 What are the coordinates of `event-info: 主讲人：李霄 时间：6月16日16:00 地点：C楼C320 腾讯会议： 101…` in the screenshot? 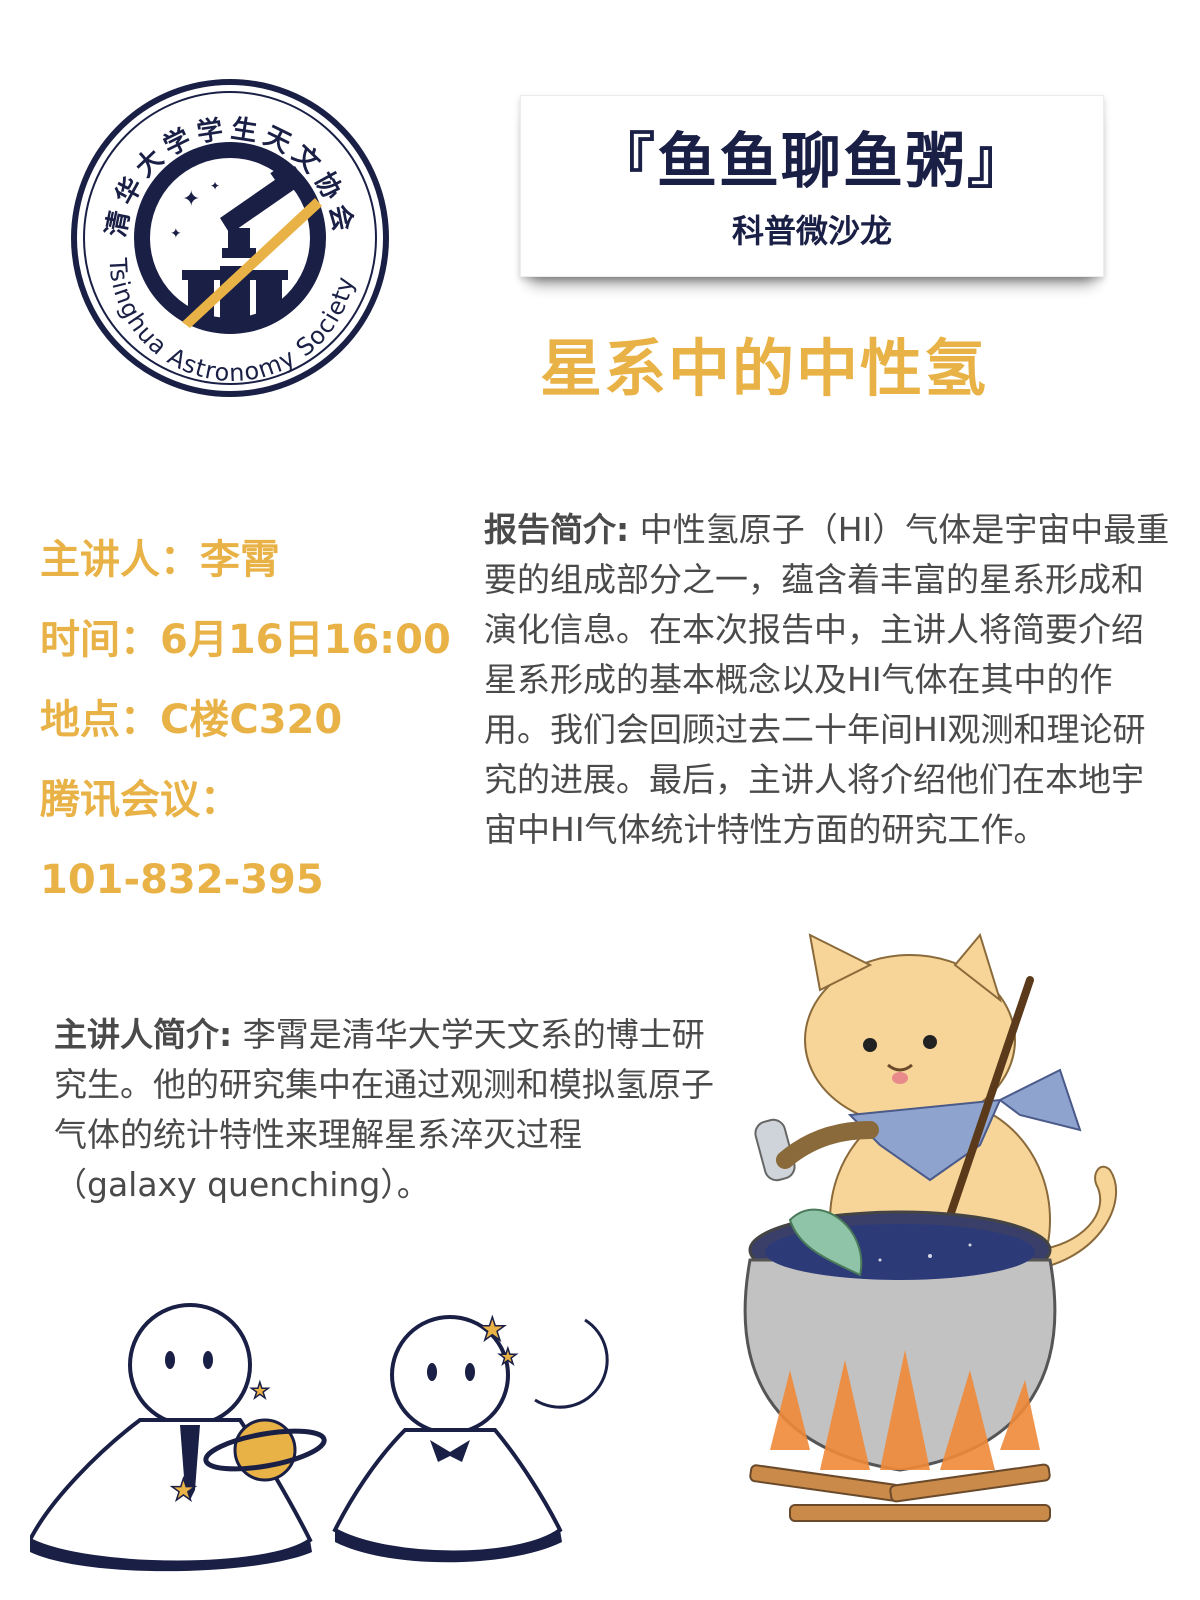 It's located at (255, 720).